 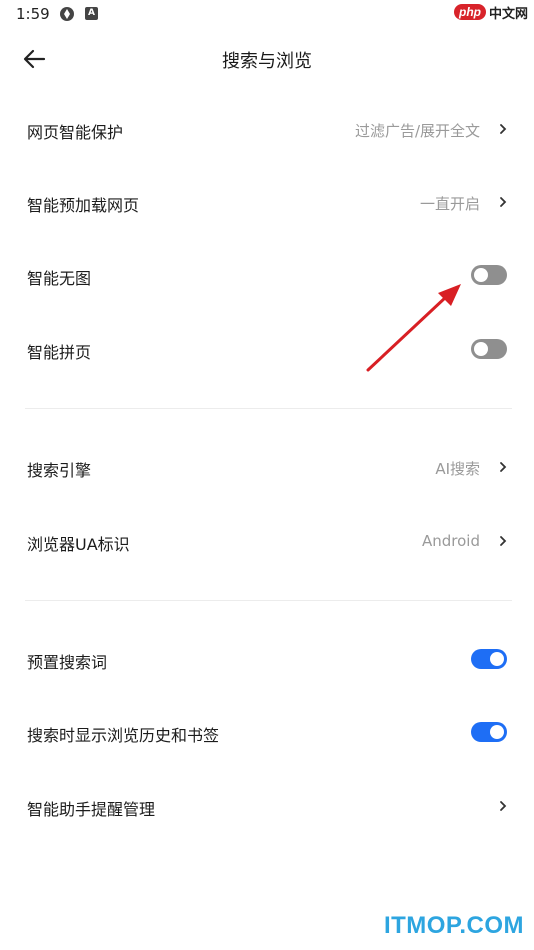 What do you see at coordinates (453, 925) in the screenshot?
I see `watermark-bottom: ITMOP.COM` at bounding box center [453, 925].